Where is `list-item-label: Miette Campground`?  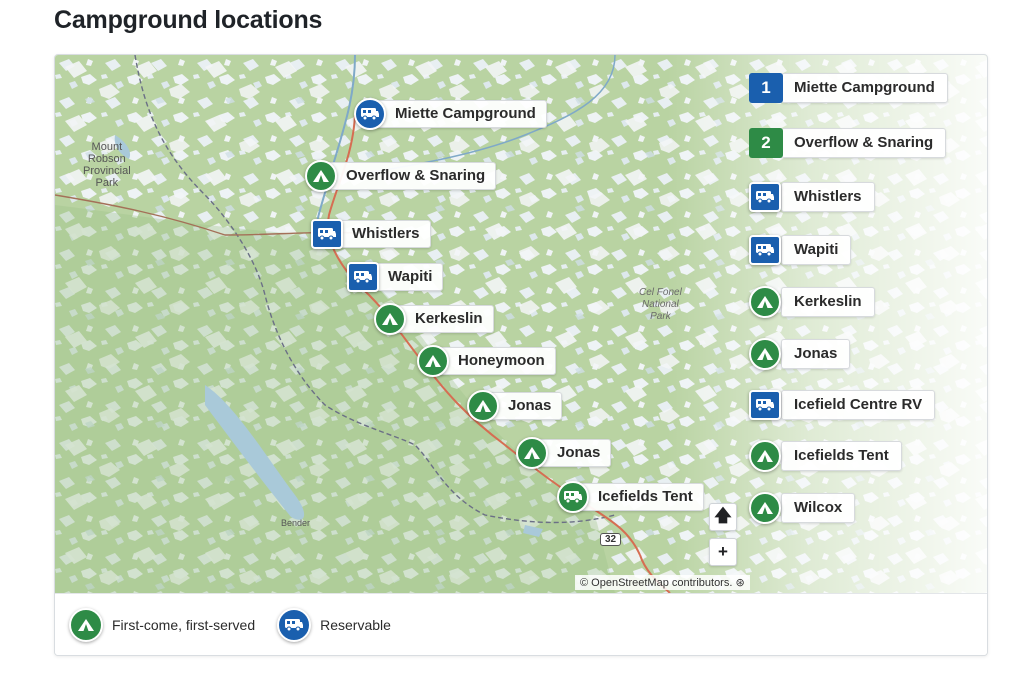 list-item-label: Miette Campground is located at coordinates (864, 88).